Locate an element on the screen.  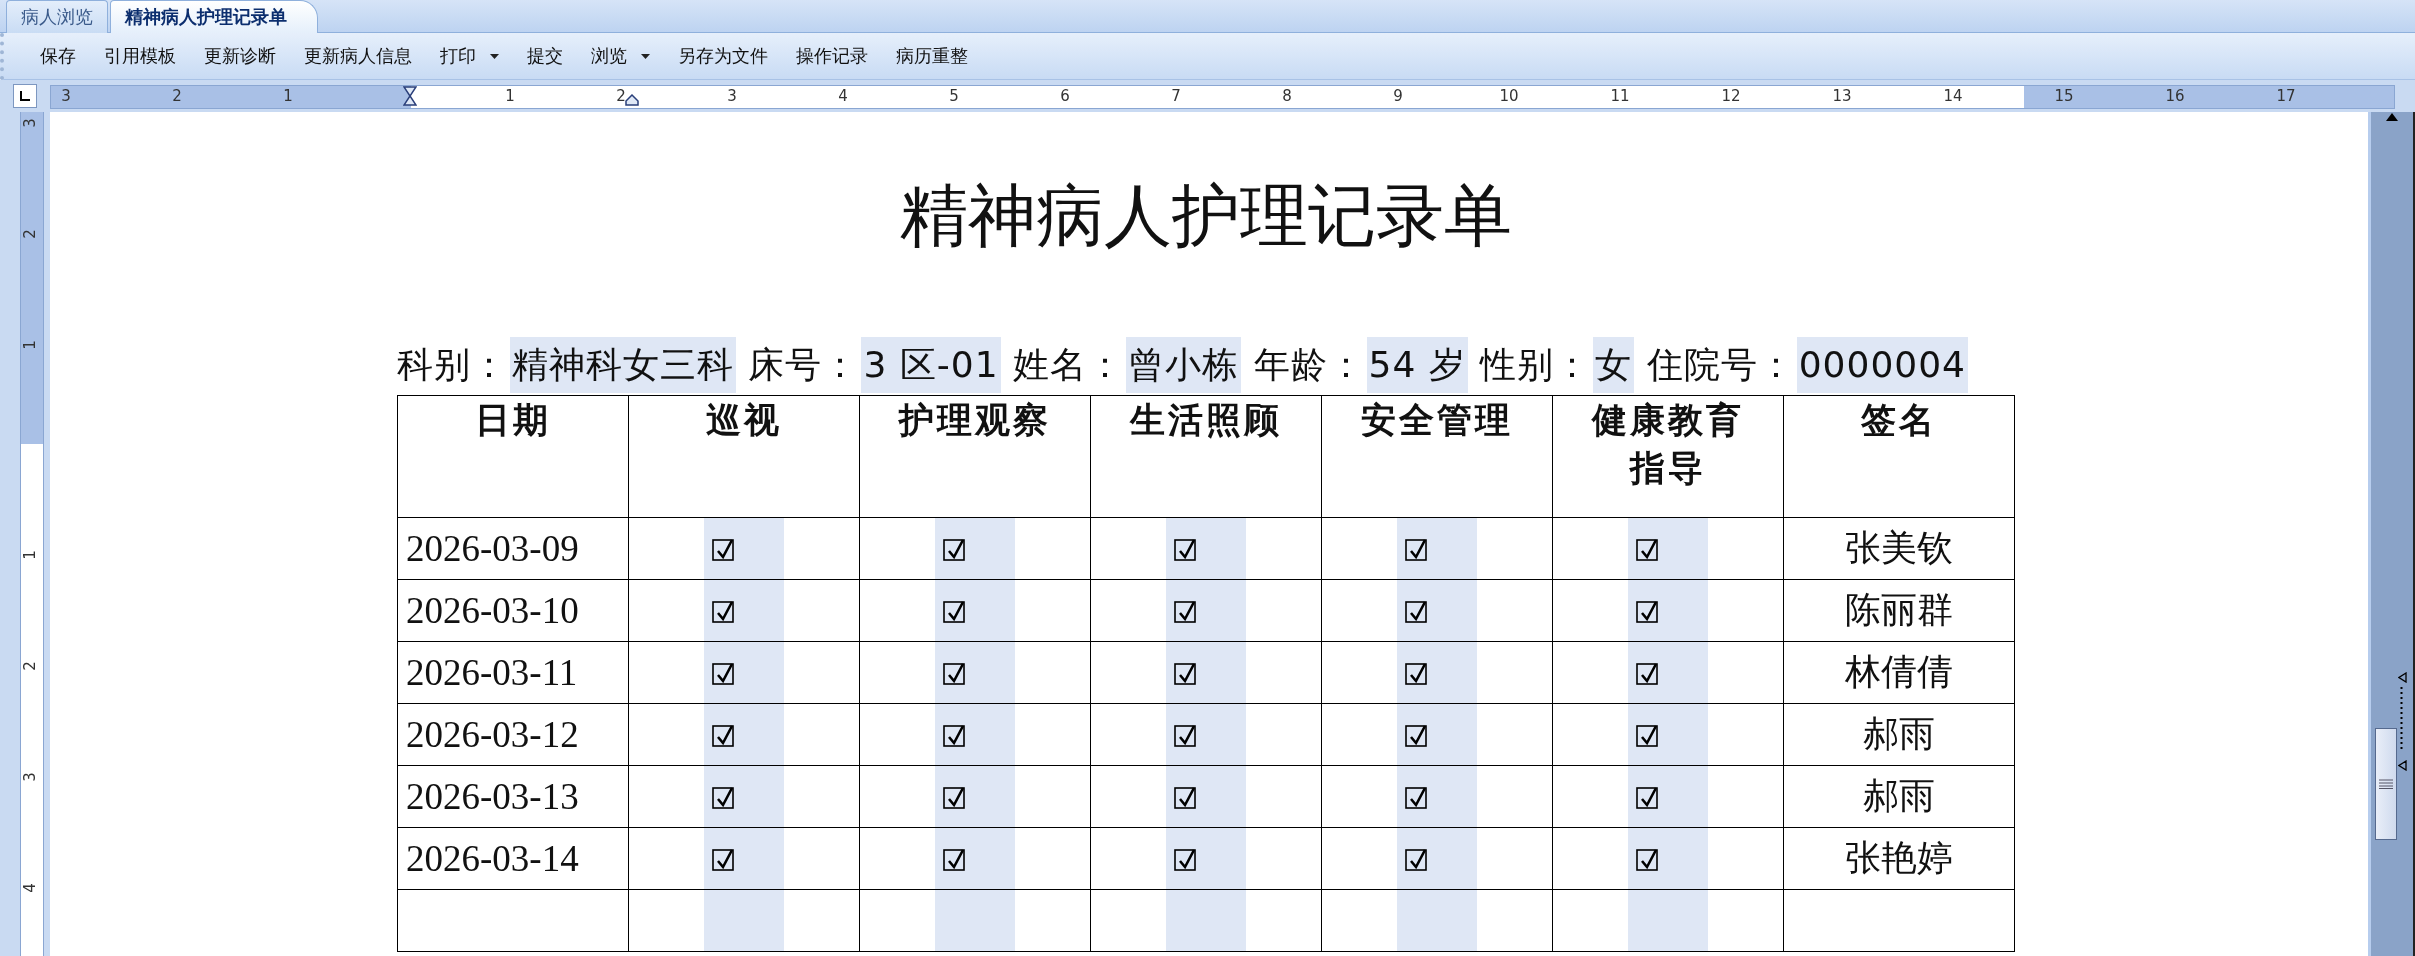
table-cell: 张美钦 is located at coordinates (1899, 548).